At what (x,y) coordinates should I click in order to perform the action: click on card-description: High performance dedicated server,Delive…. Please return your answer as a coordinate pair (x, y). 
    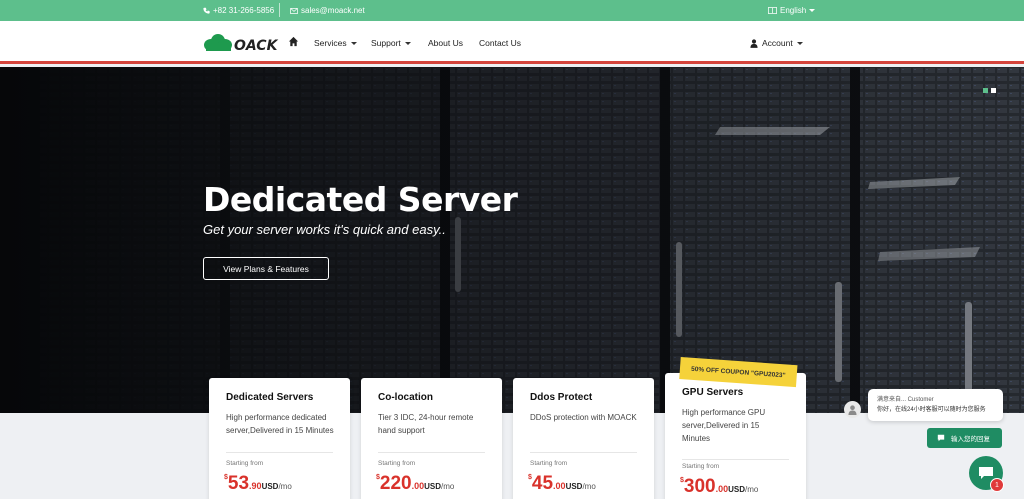
    Looking at the image, I should click on (280, 424).